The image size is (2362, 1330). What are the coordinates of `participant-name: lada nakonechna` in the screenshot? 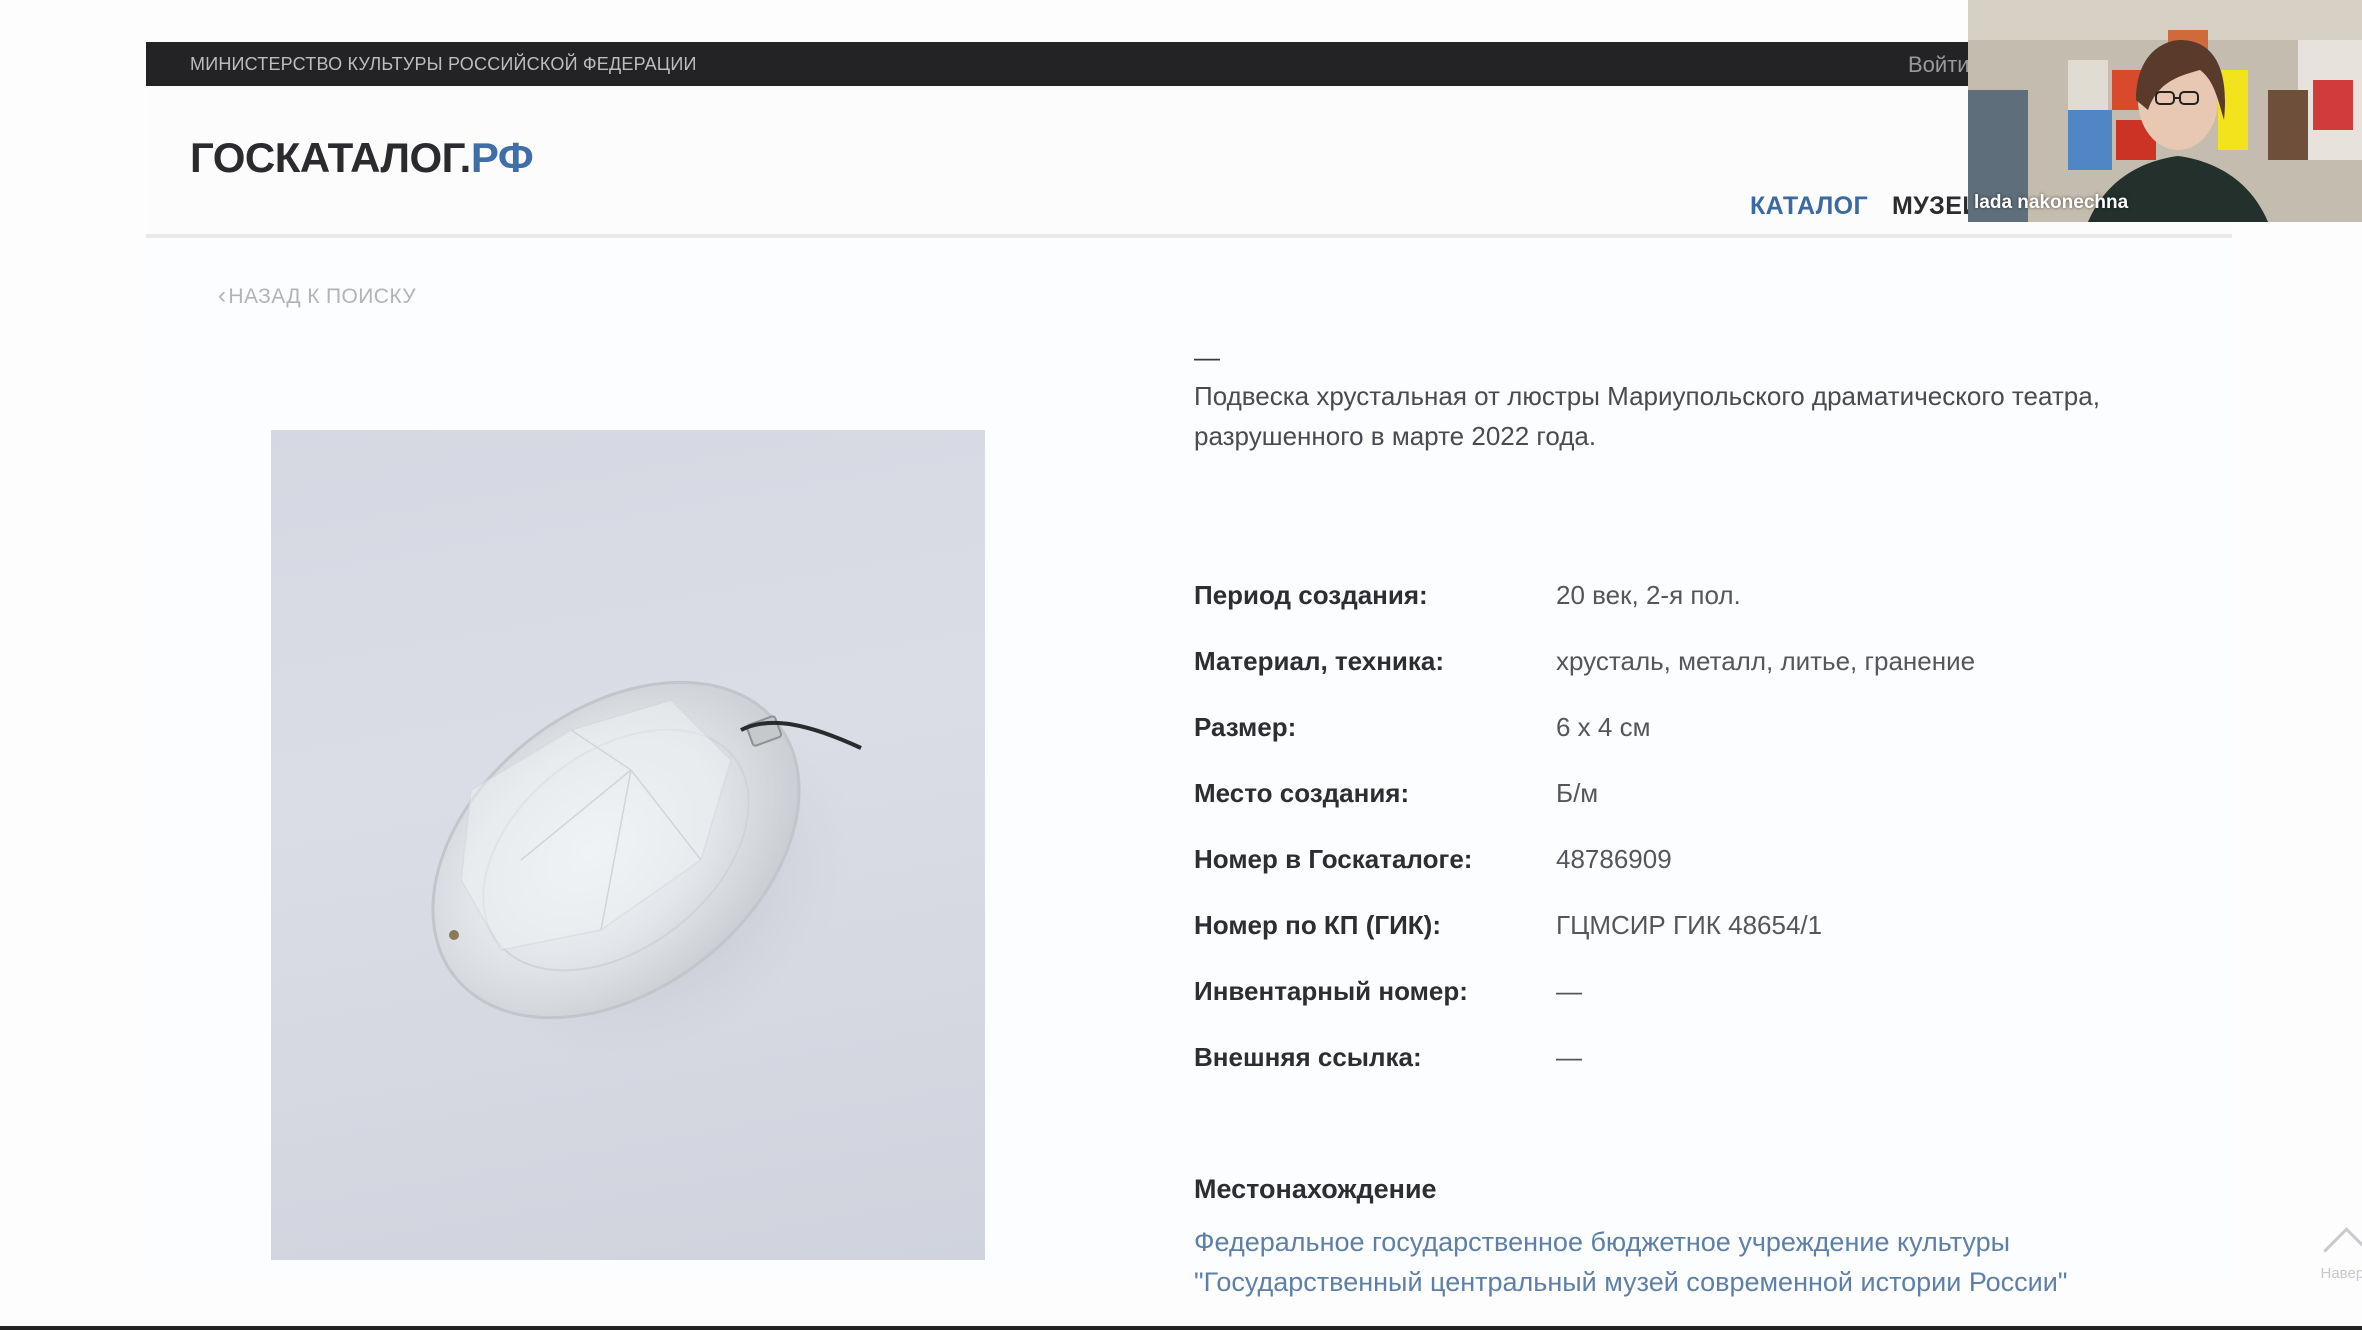 It's located at (2051, 202).